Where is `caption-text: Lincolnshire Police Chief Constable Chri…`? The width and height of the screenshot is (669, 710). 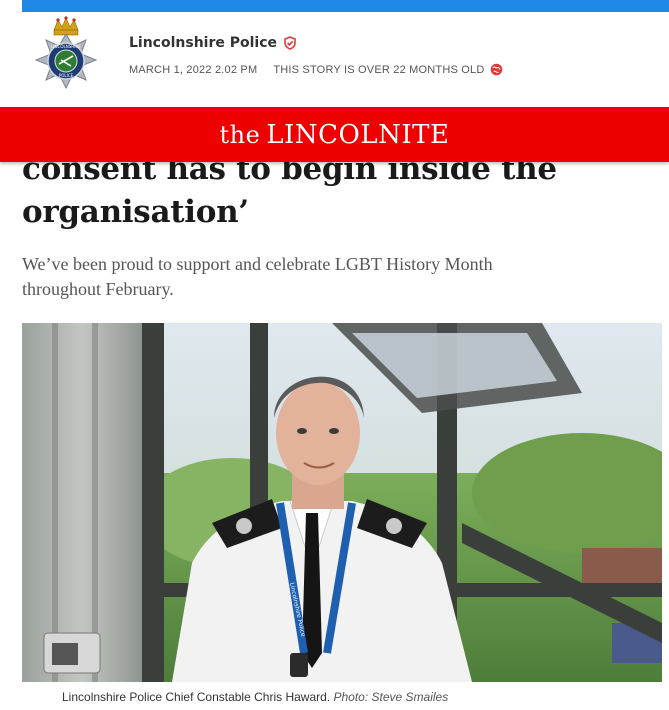 caption-text: Lincolnshire Police Chief Constable Chri… is located at coordinates (196, 697).